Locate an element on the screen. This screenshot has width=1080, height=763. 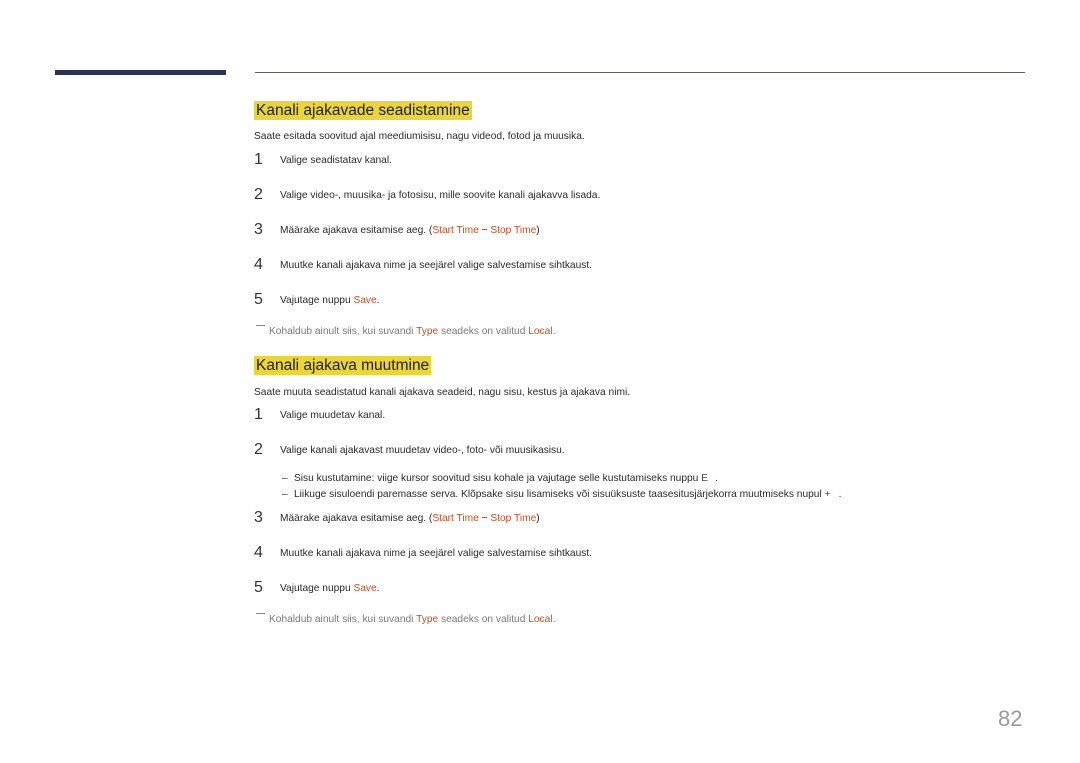
section-marker-bar is located at coordinates (140, 72).